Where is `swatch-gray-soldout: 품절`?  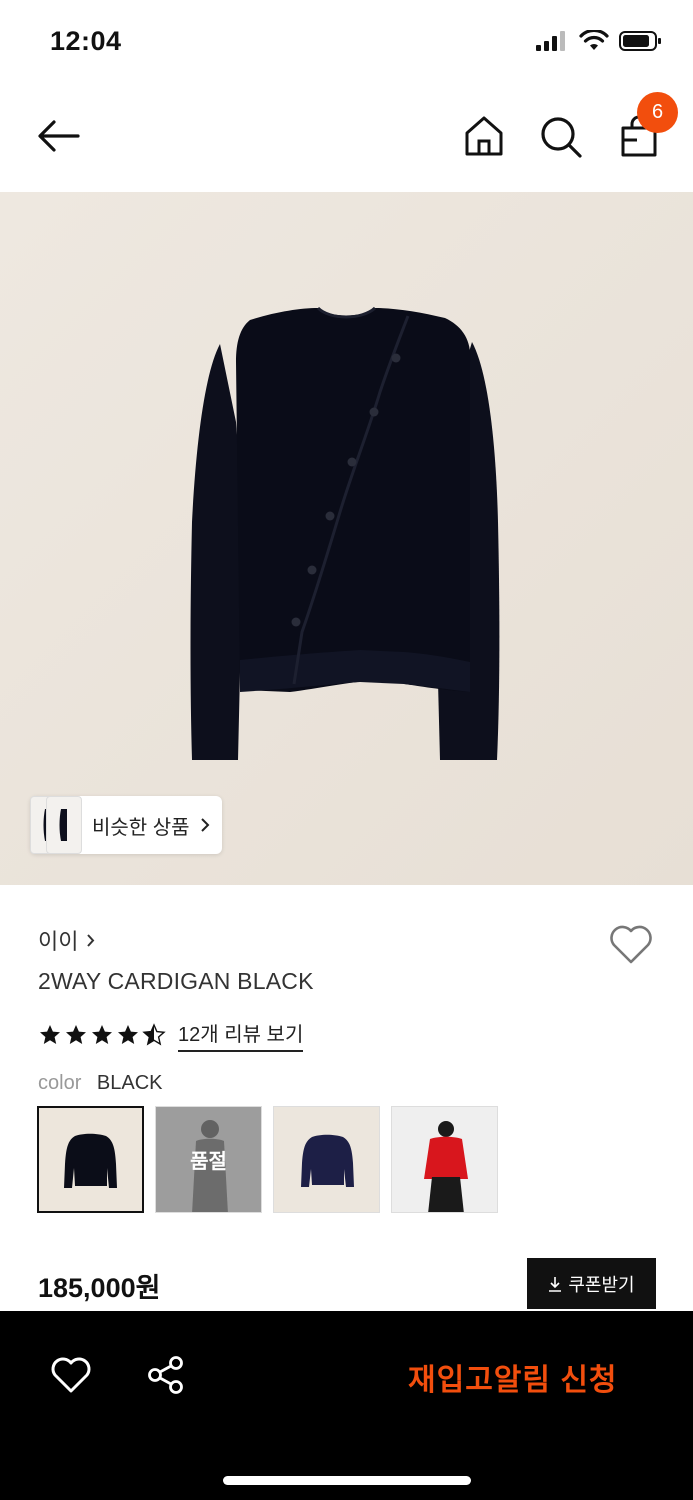 swatch-gray-soldout: 품절 is located at coordinates (208, 1159).